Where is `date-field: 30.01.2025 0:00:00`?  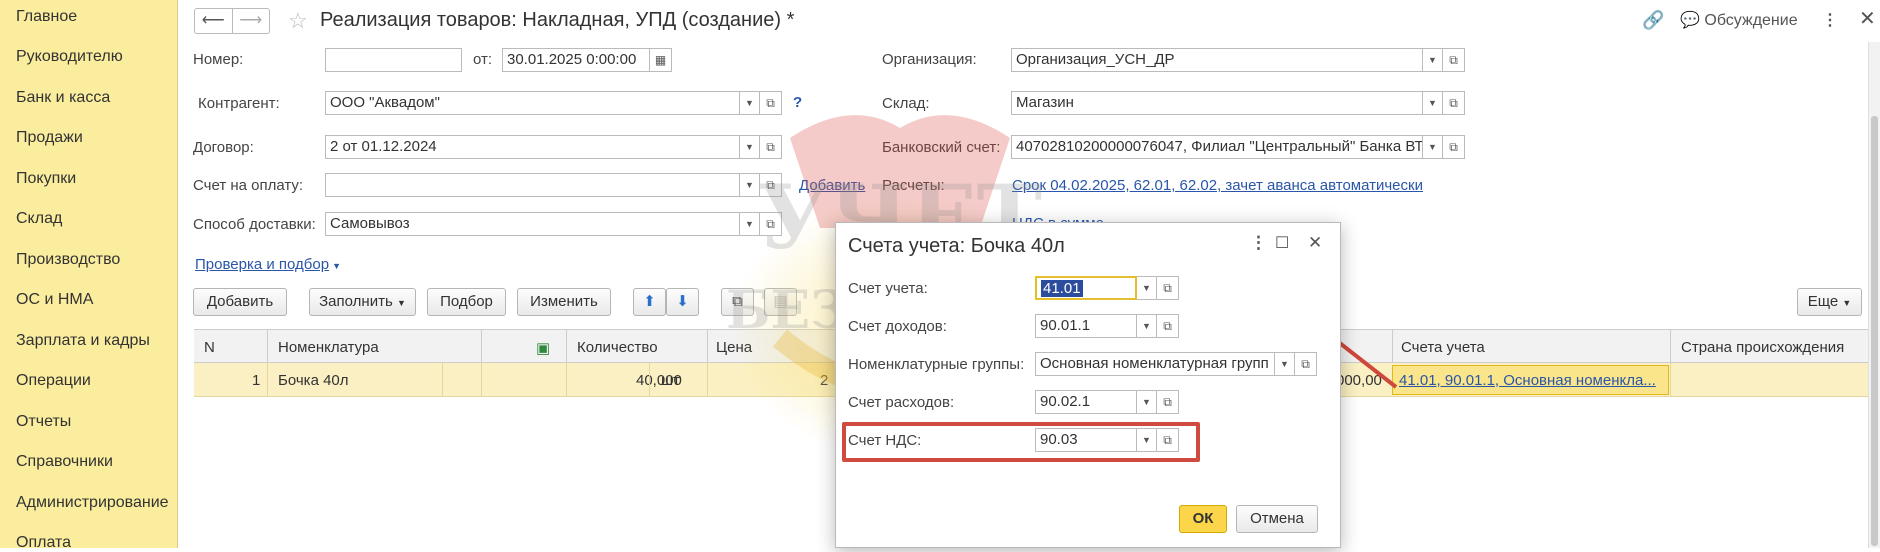
date-field: 30.01.2025 0:00:00 is located at coordinates (576, 60).